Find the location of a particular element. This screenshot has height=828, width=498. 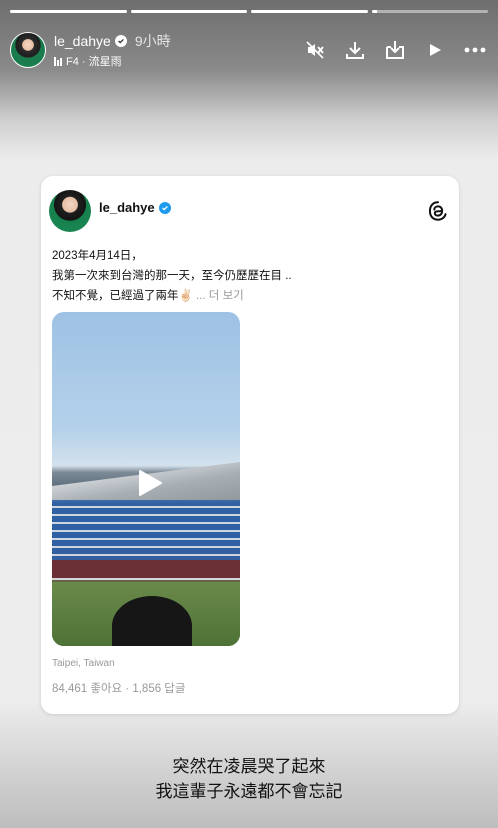

download-icon is located at coordinates (355, 50).